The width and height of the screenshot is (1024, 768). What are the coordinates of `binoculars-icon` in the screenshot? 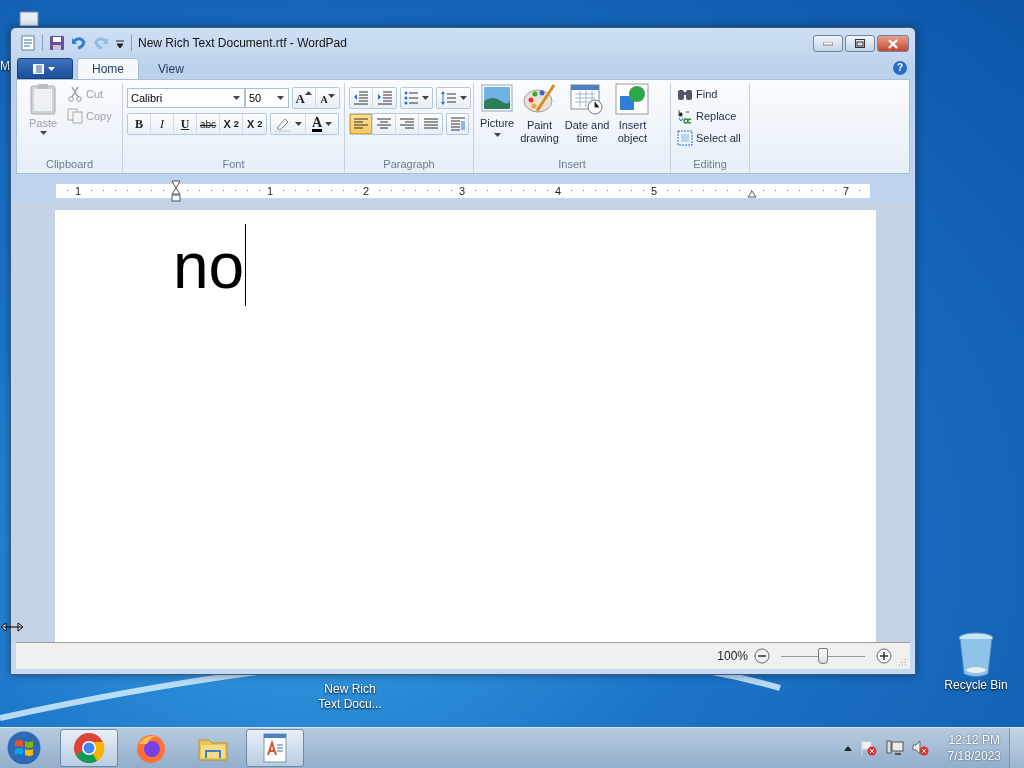 It's located at (685, 94).